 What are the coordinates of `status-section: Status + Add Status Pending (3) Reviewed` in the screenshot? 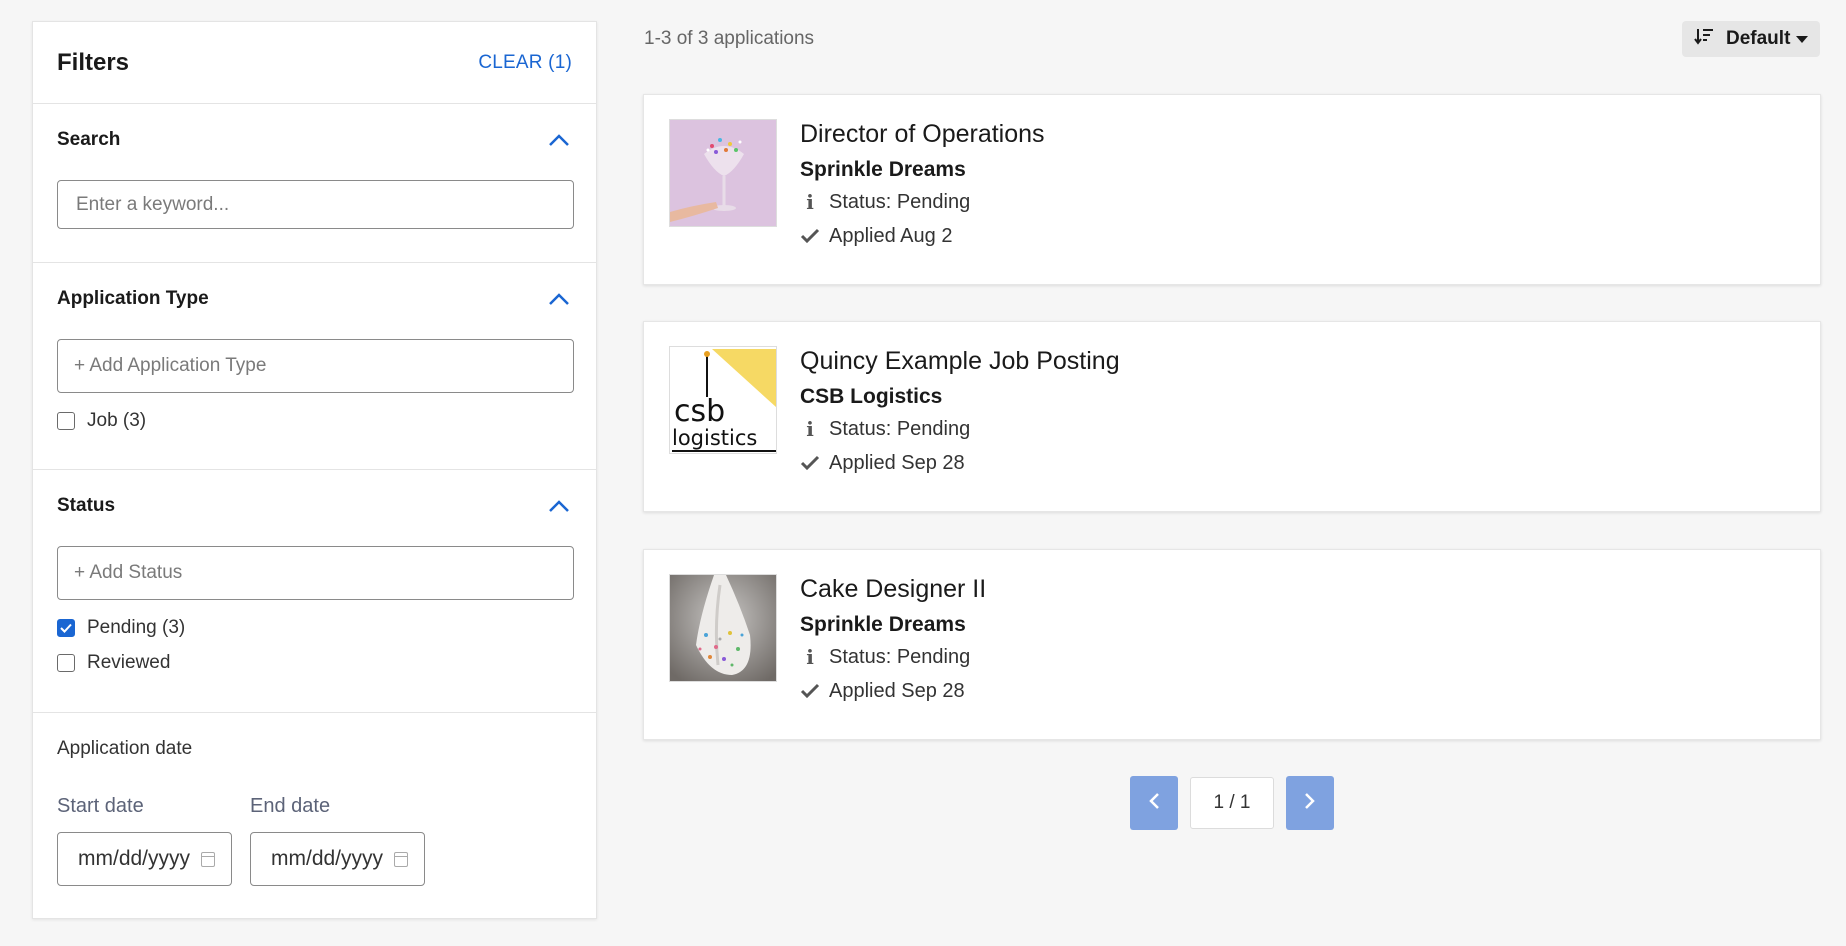 It's located at (314, 591).